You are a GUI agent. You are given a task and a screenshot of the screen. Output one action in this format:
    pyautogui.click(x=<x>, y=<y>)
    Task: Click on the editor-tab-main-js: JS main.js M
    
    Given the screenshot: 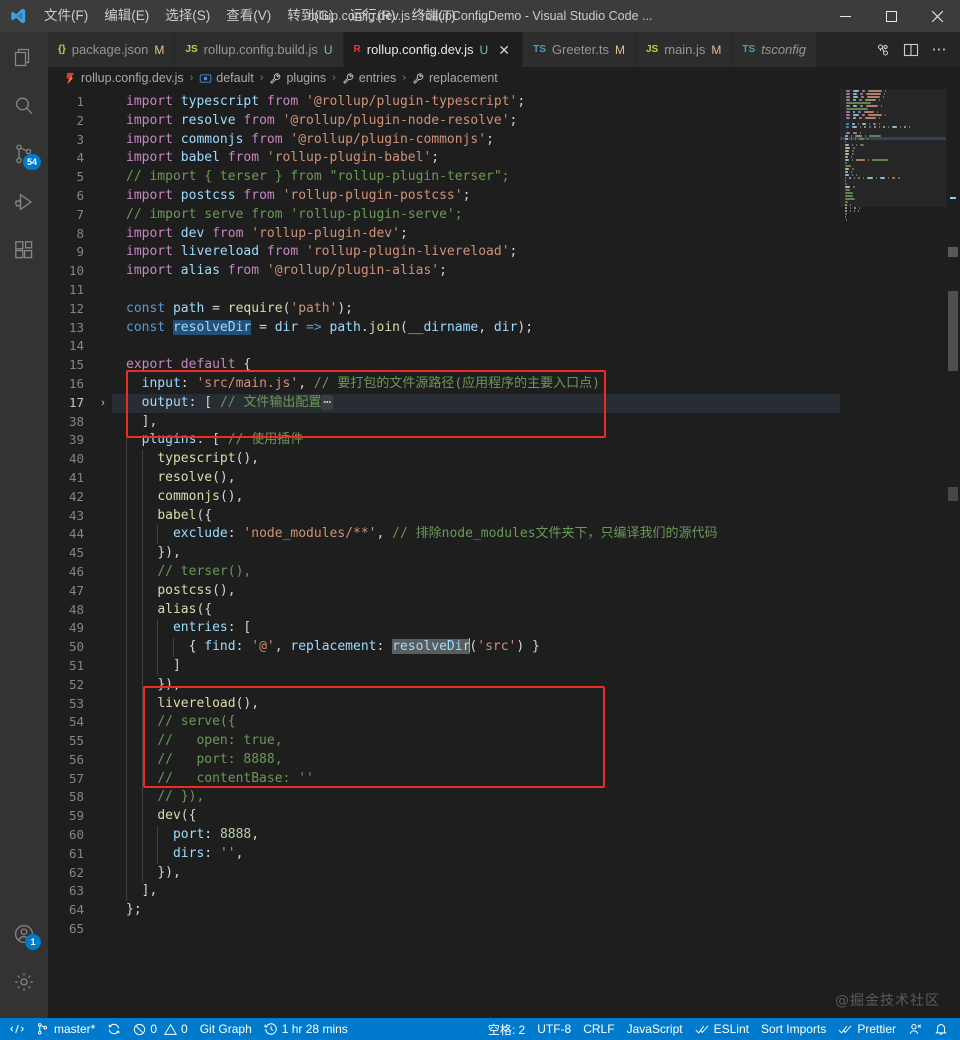 What is the action you would take?
    pyautogui.click(x=684, y=49)
    